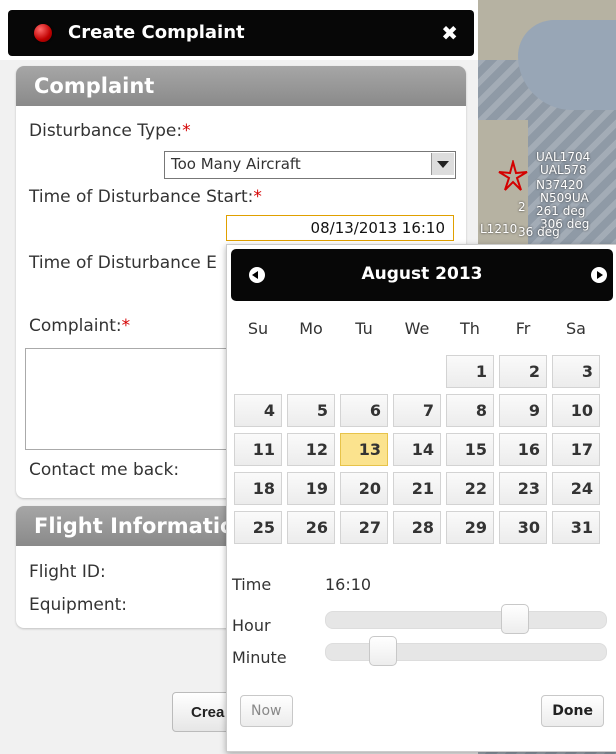  I want to click on minute-slider-handle, so click(382, 651).